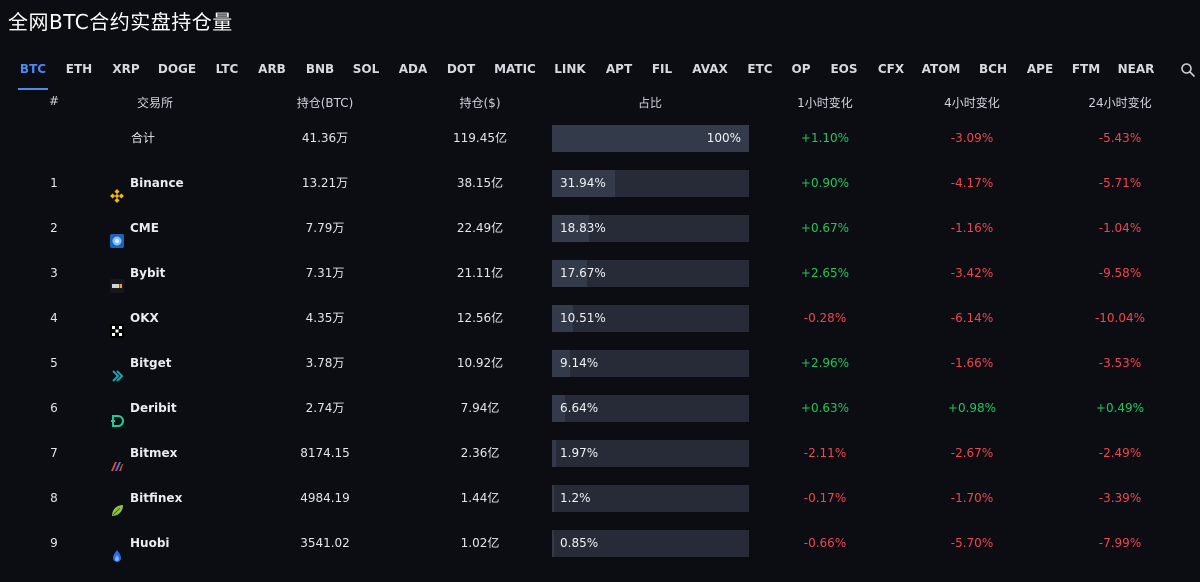 Image resolution: width=1200 pixels, height=582 pixels. I want to click on change-1h: -0.17%, so click(825, 498).